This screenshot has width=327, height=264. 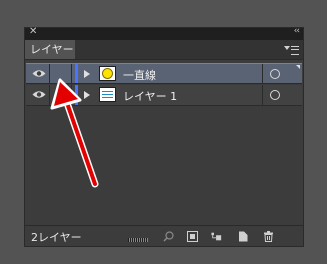 I want to click on annotation-arrow-icon, so click(x=74, y=133).